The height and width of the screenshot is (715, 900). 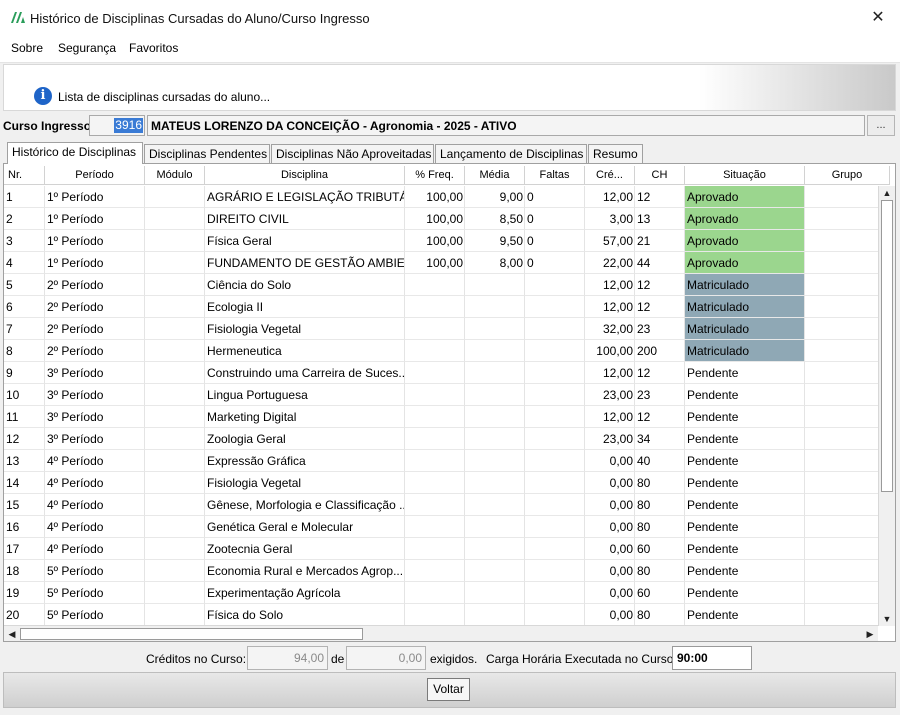 What do you see at coordinates (555, 175) in the screenshot?
I see `header-faltas: Faltas` at bounding box center [555, 175].